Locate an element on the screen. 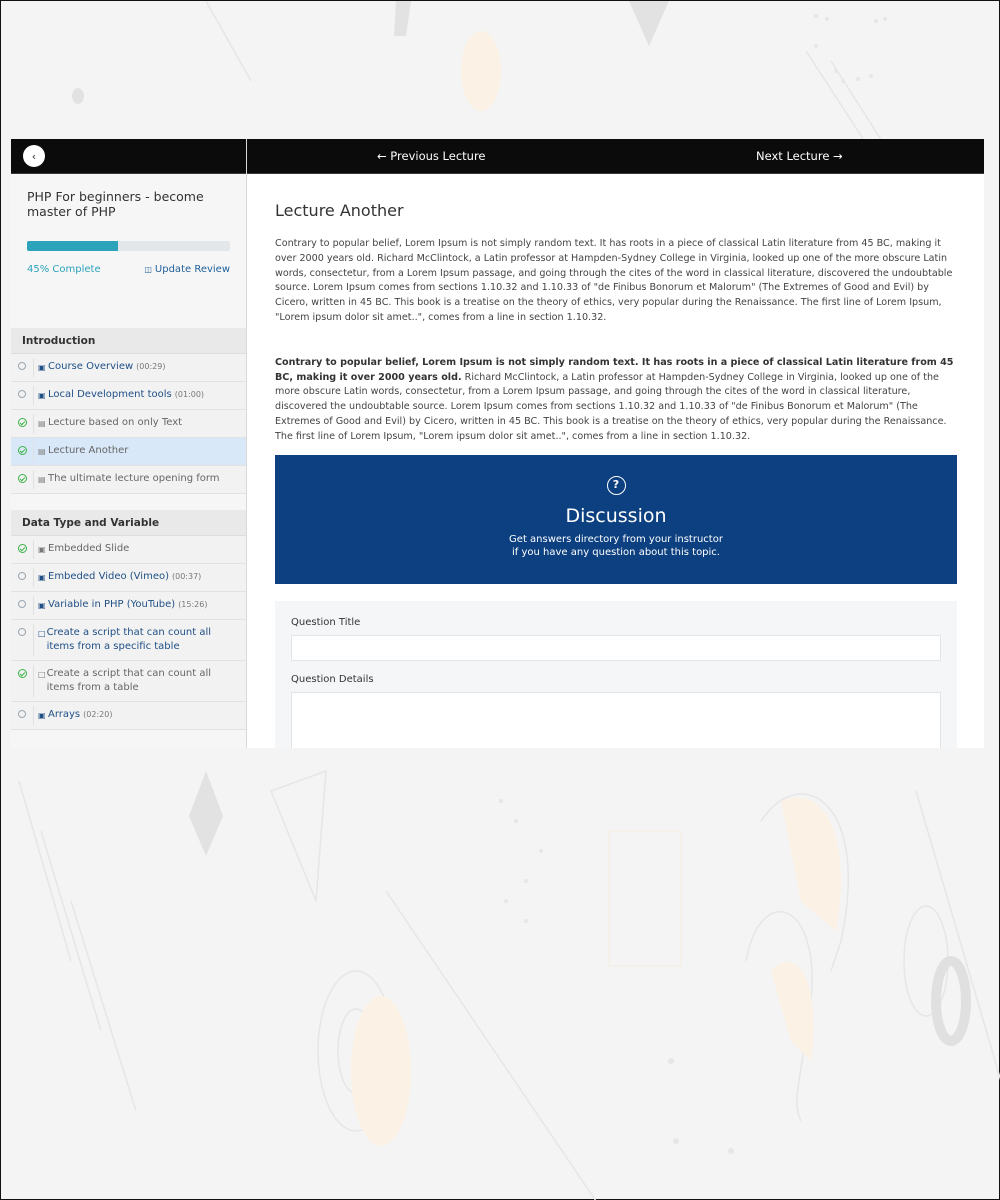 The height and width of the screenshot is (1200, 1000). lesson-title: Embedded Slide is located at coordinates (89, 548).